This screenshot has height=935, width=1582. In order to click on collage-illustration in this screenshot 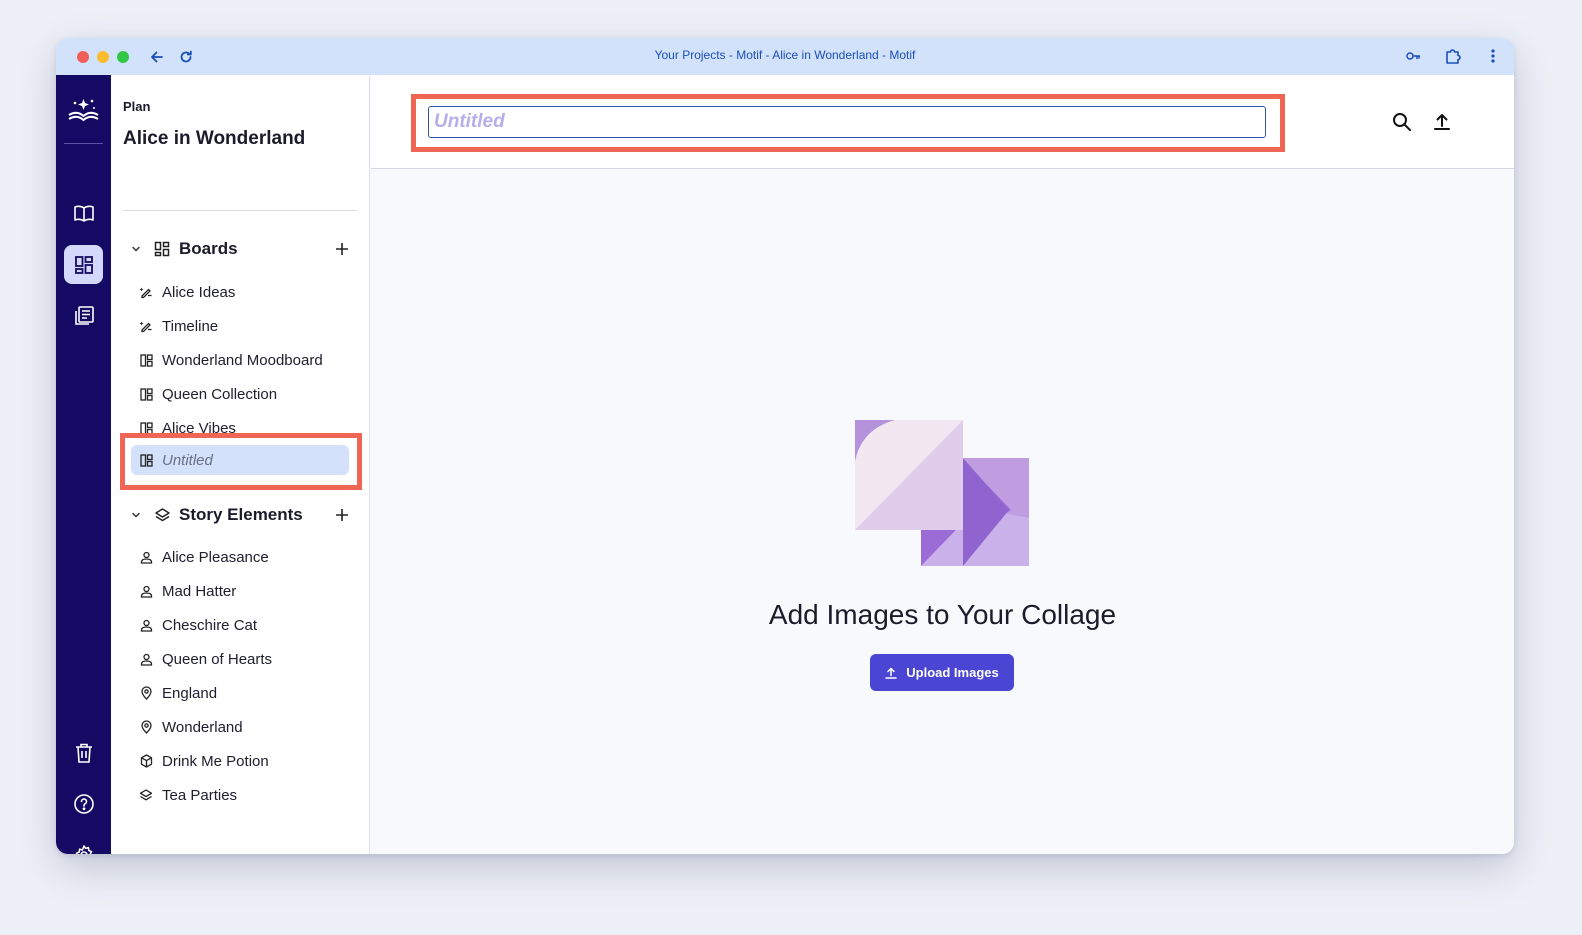, I will do `click(942, 493)`.